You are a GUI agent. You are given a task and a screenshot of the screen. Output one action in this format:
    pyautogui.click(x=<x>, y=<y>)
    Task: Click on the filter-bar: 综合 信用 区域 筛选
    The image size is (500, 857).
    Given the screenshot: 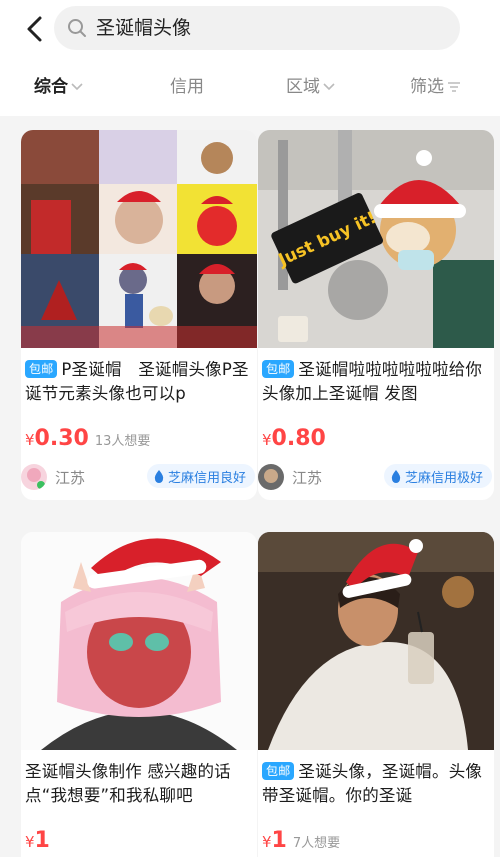 What is the action you would take?
    pyautogui.click(x=250, y=87)
    